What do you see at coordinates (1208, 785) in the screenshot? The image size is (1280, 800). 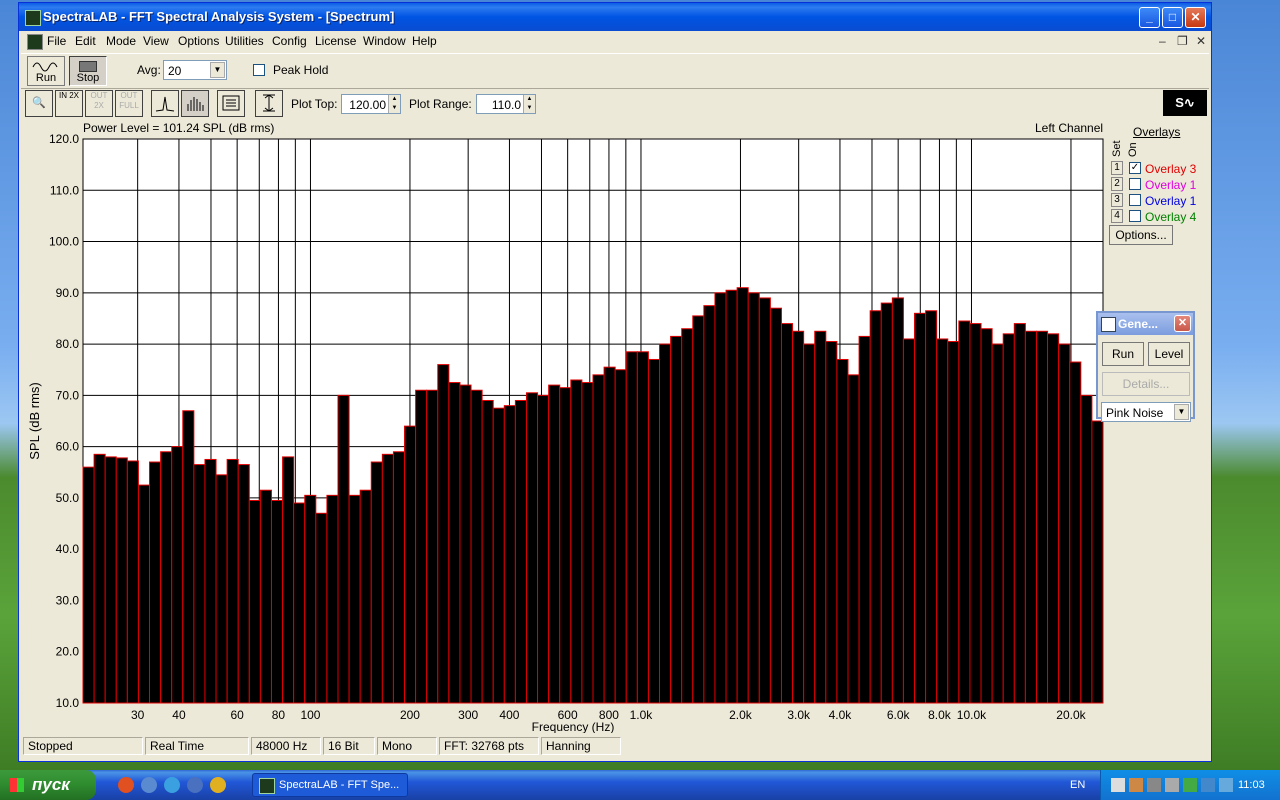 I see `monitor-icon` at bounding box center [1208, 785].